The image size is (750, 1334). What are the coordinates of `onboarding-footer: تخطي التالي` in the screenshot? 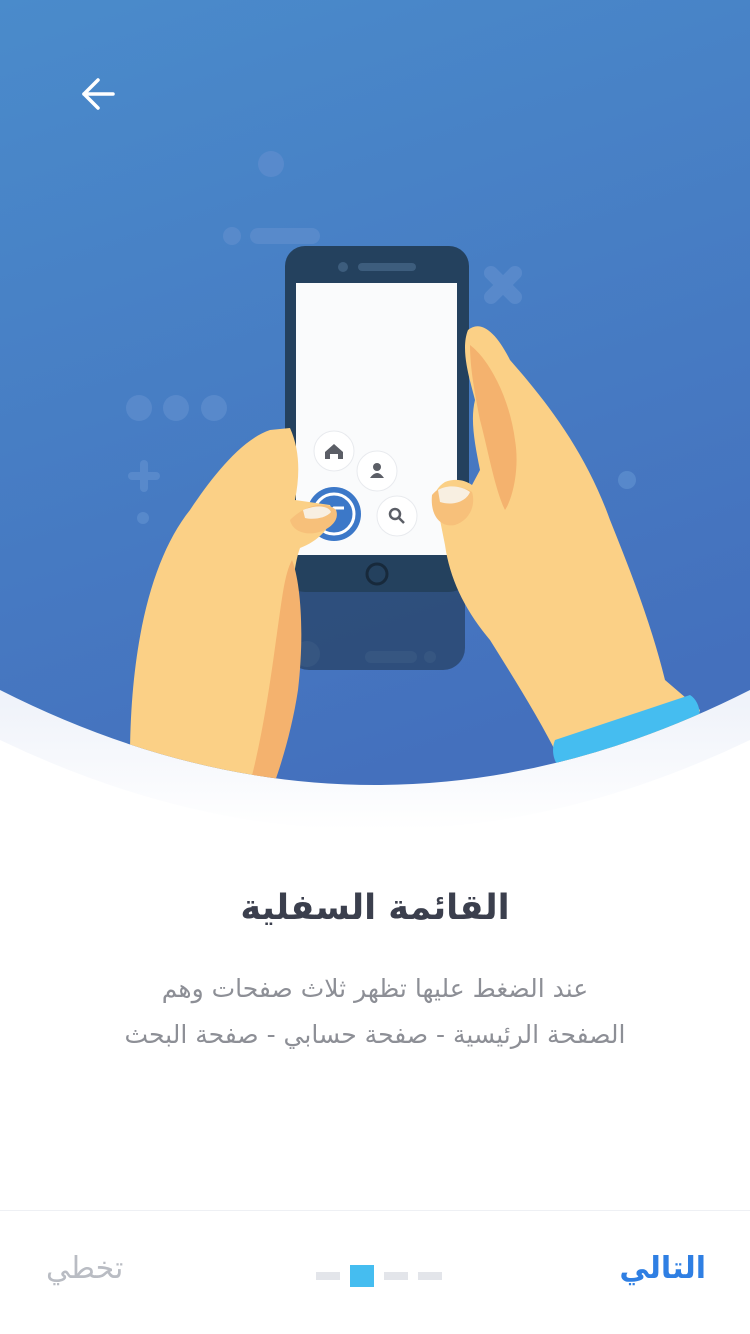 It's located at (375, 1272).